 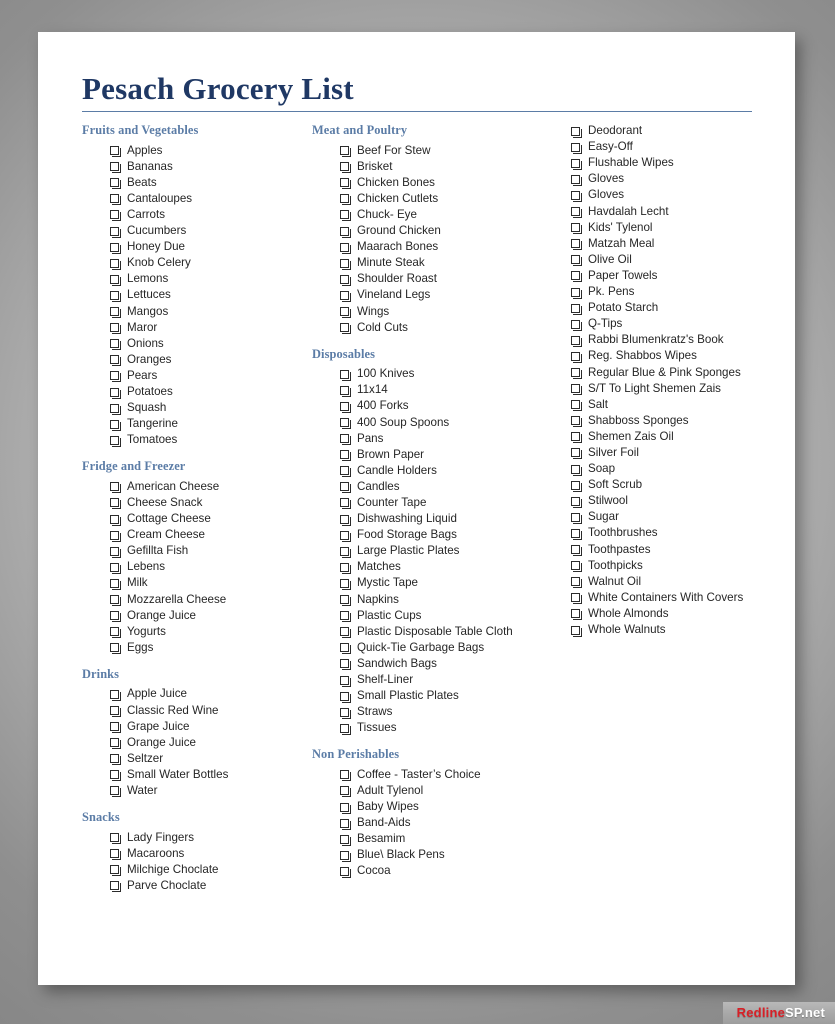 I want to click on list-item: Bananas, so click(x=211, y=167).